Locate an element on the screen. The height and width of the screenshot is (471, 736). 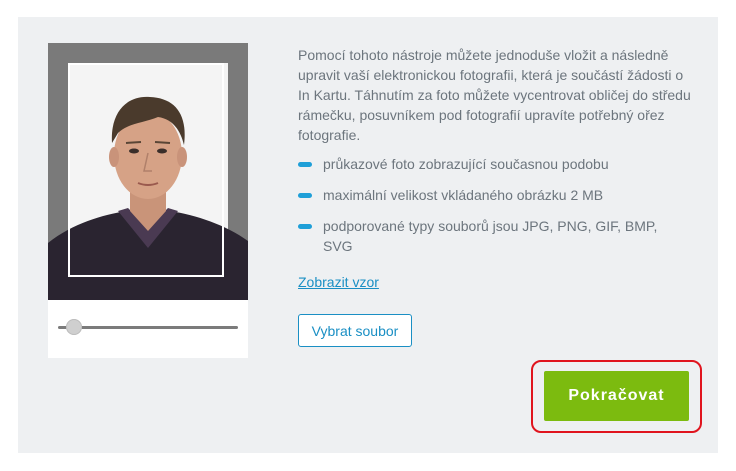
photo-preview is located at coordinates (148, 171).